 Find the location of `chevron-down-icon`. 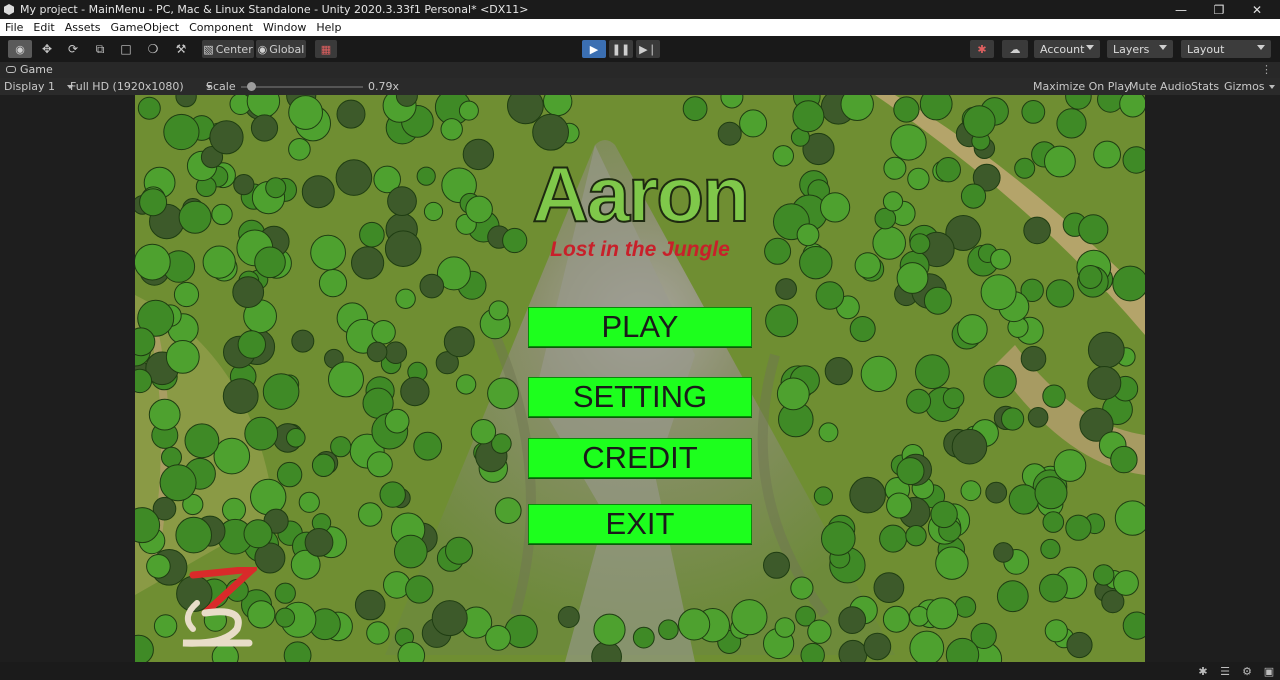

chevron-down-icon is located at coordinates (1163, 47).